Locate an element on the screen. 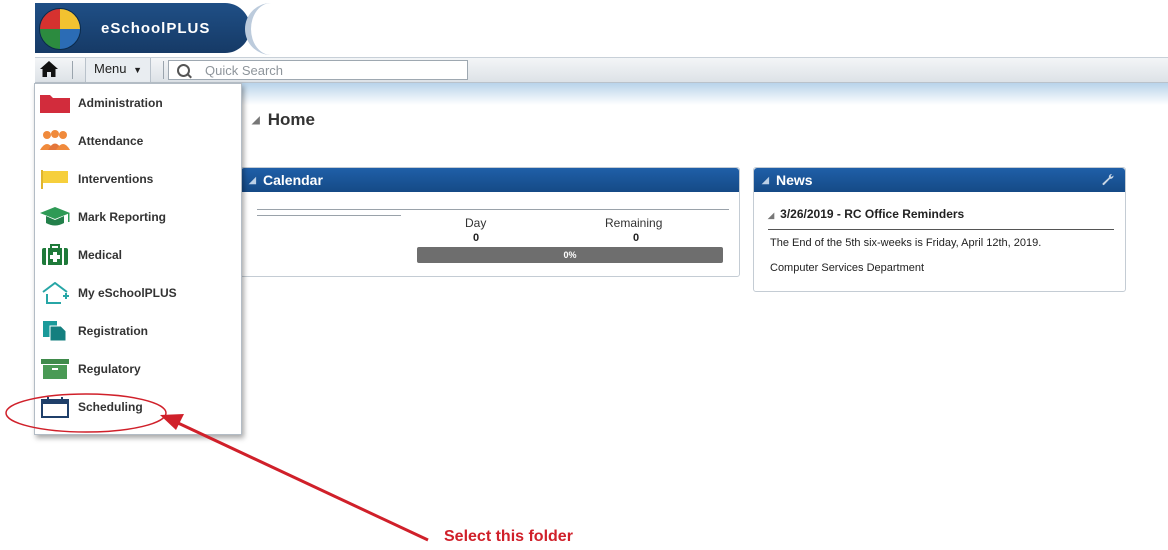 Image resolution: width=1168 pixels, height=550 pixels. menu-item-label: Attendance is located at coordinates (111, 141).